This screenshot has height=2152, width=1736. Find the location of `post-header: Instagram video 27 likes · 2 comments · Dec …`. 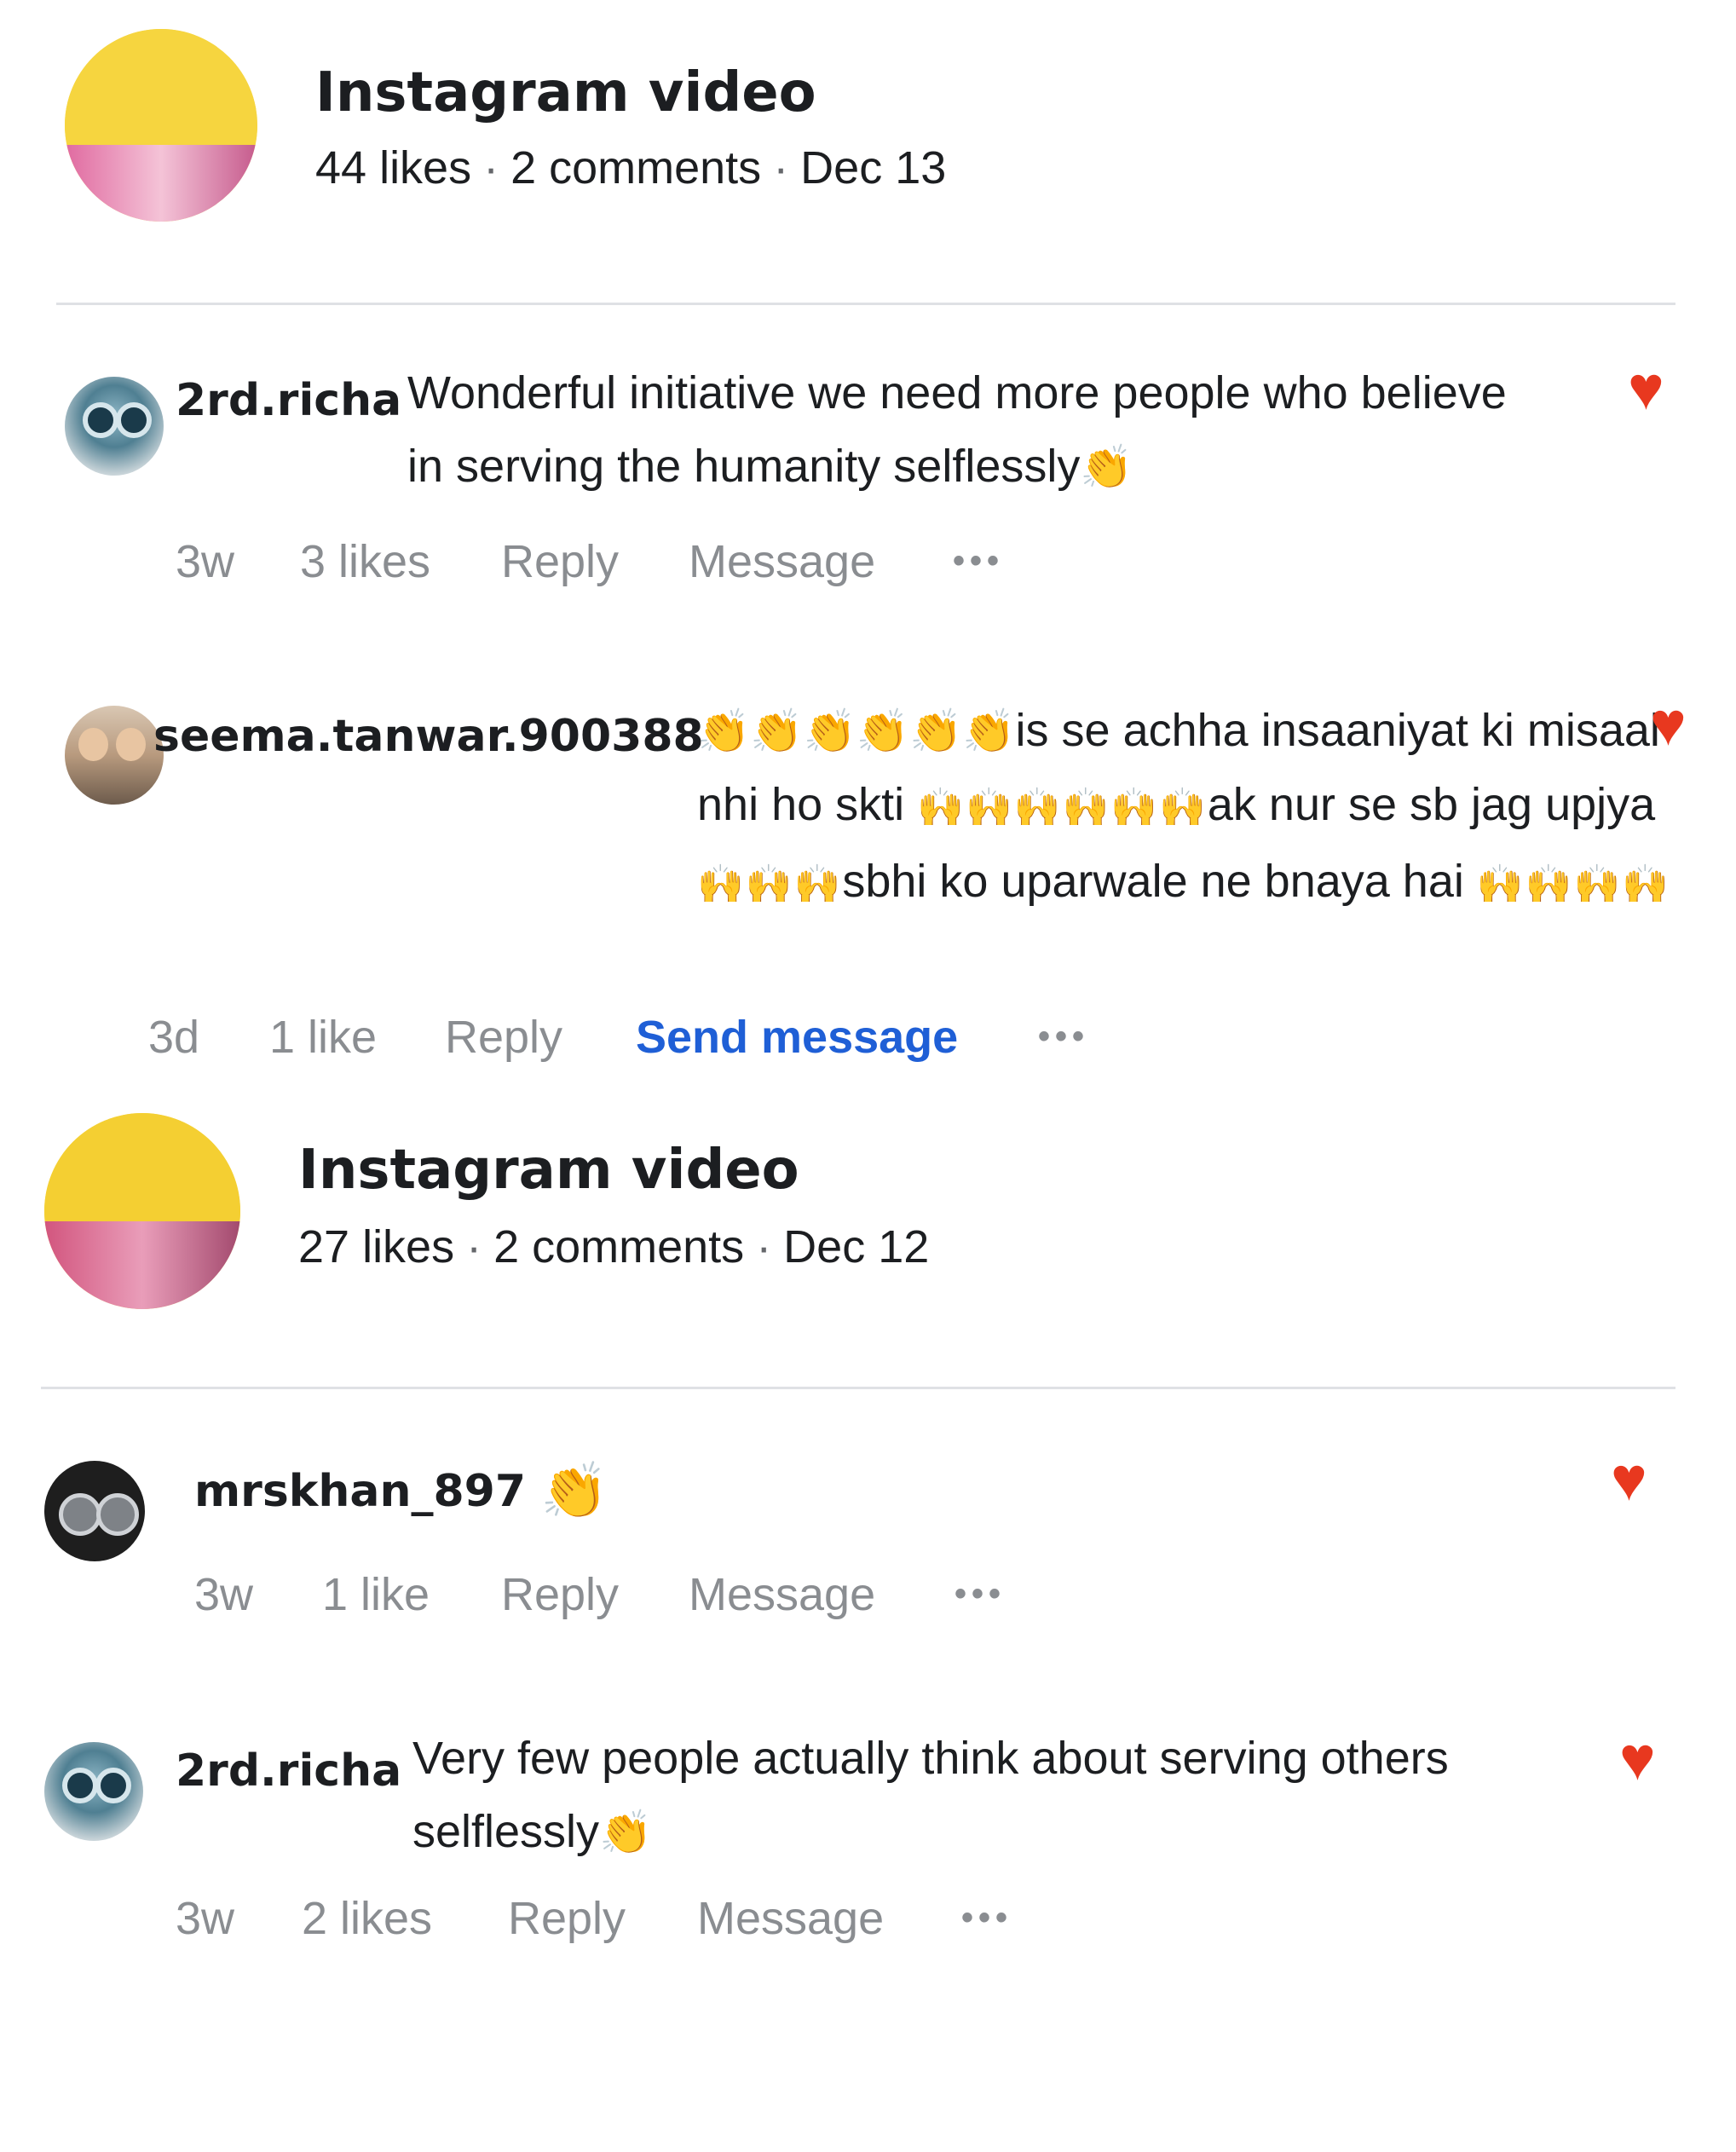

post-header: Instagram video 27 likes · 2 comments · Dec … is located at coordinates (868, 1244).